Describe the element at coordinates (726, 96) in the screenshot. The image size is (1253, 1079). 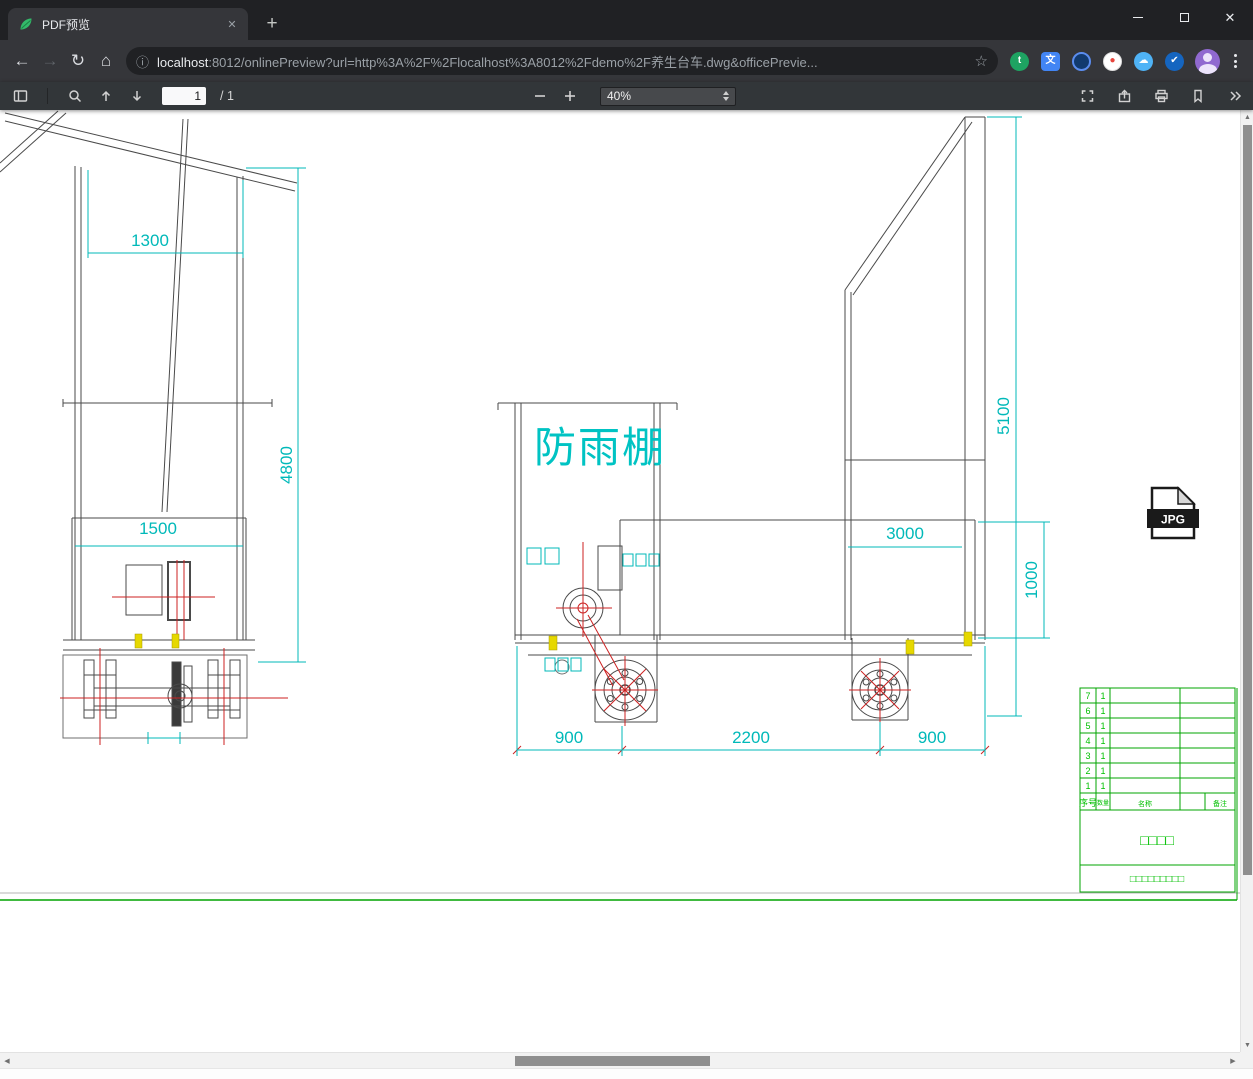
I see `zoom-select-arrows-icon` at that location.